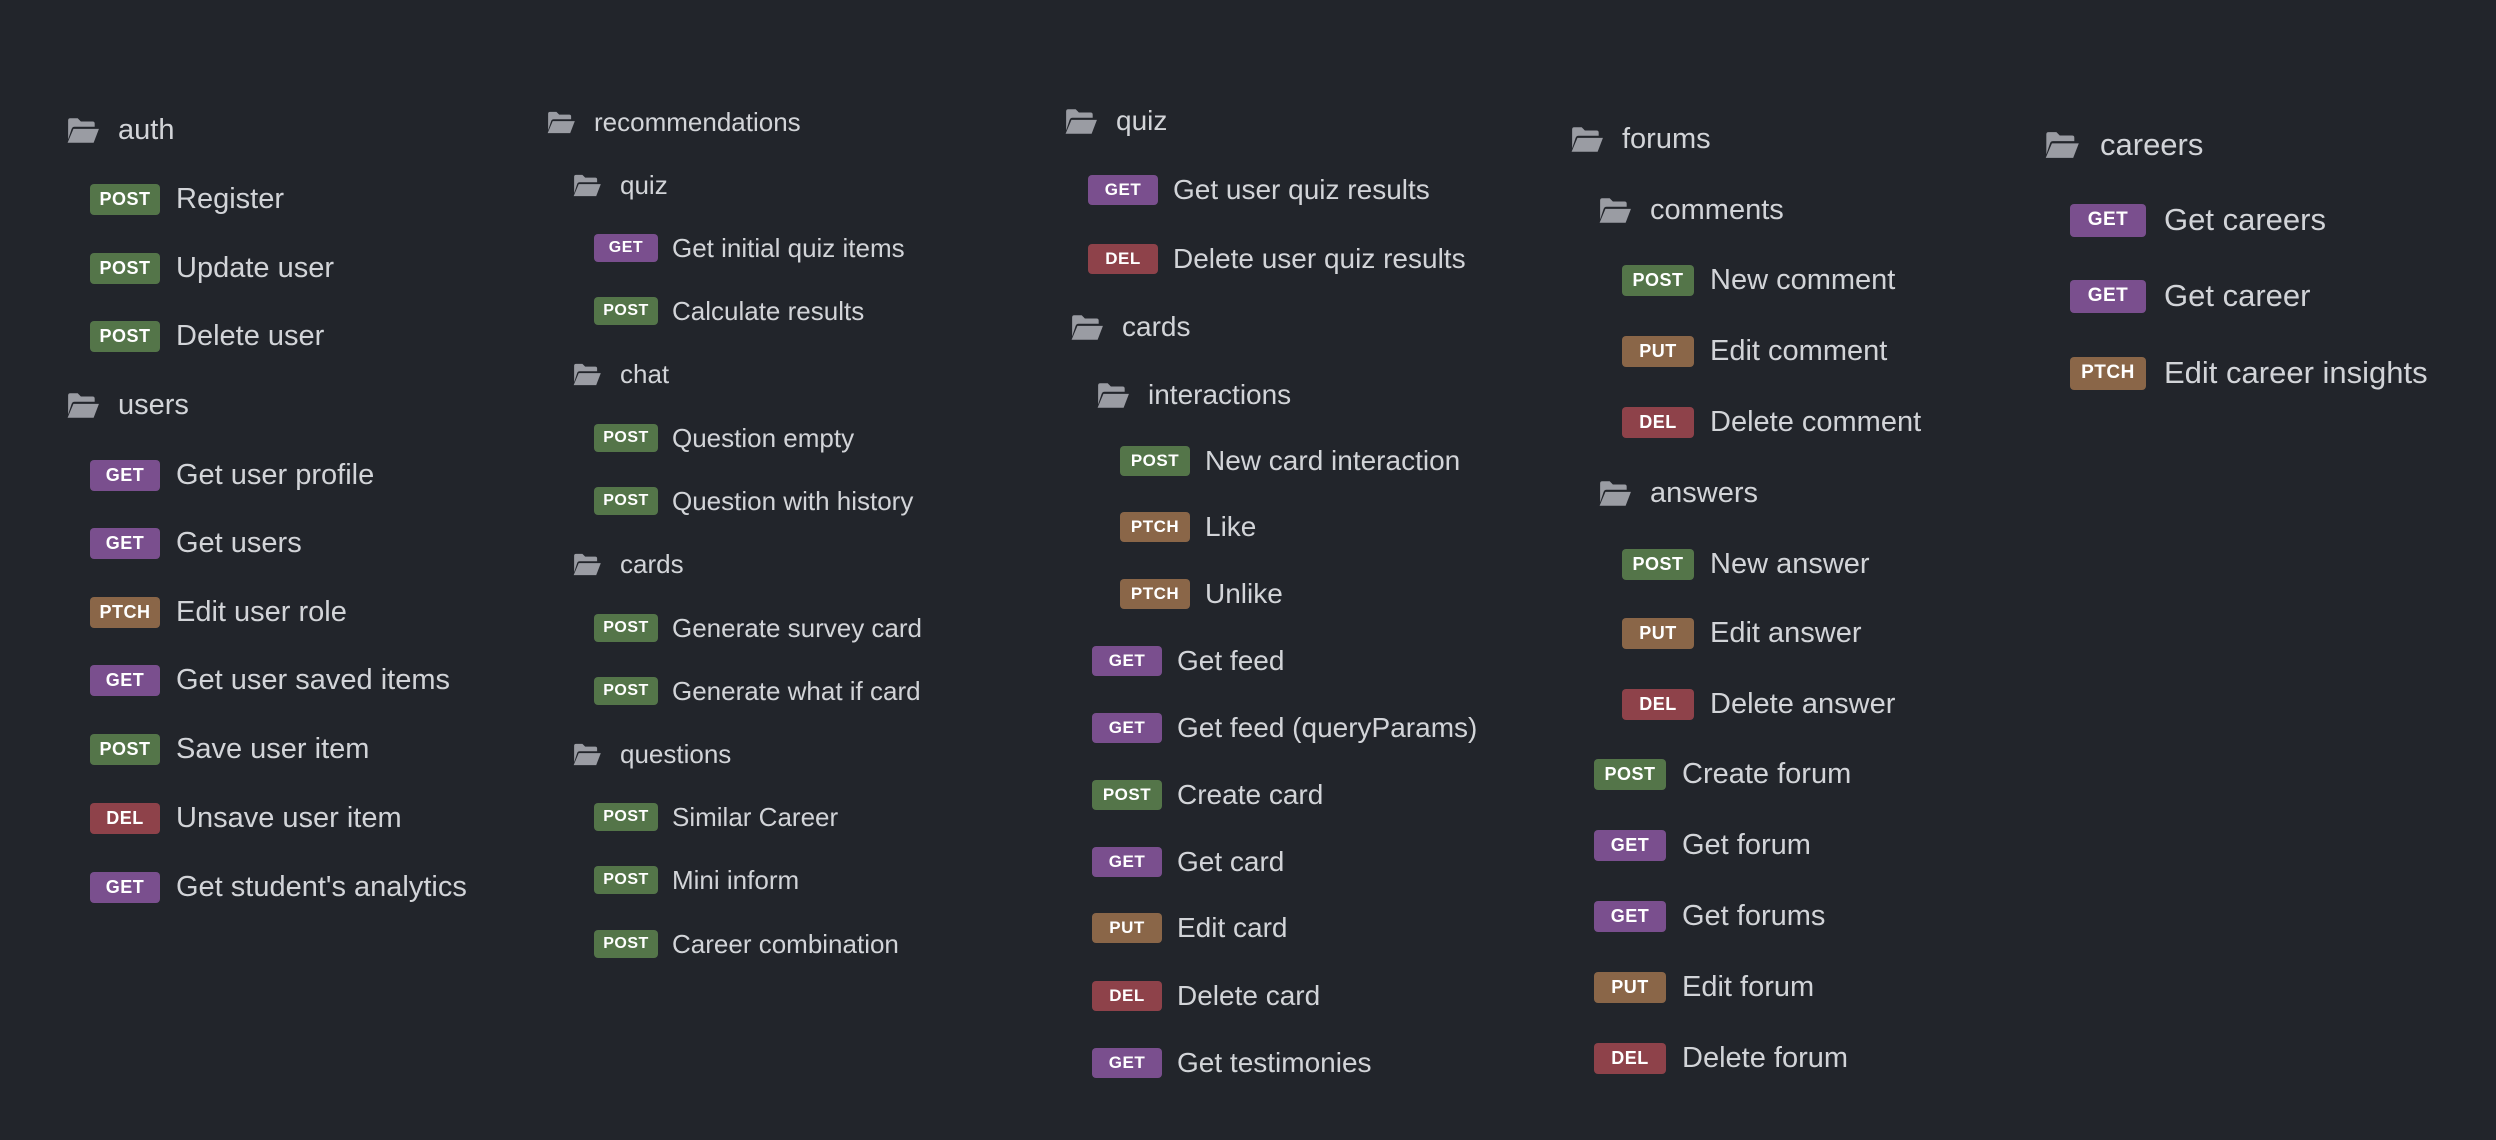 This screenshot has width=2496, height=1140. Describe the element at coordinates (232, 475) in the screenshot. I see `request-get-user-profile: GET Get user profile` at that location.